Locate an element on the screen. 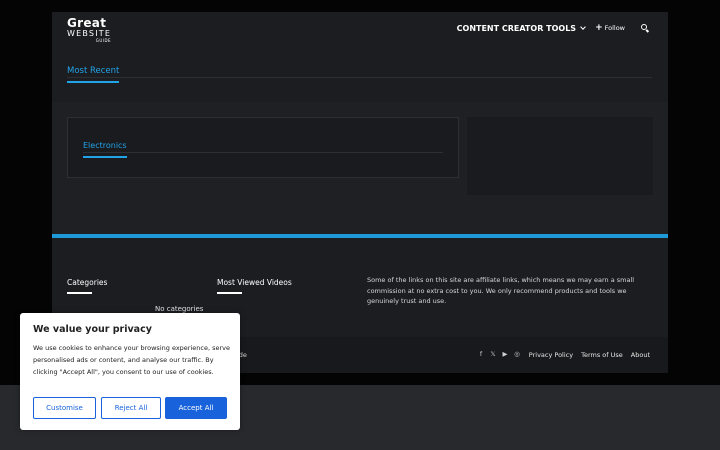  social-links: f 𝕏 ▶ ◎ is located at coordinates (499, 354).